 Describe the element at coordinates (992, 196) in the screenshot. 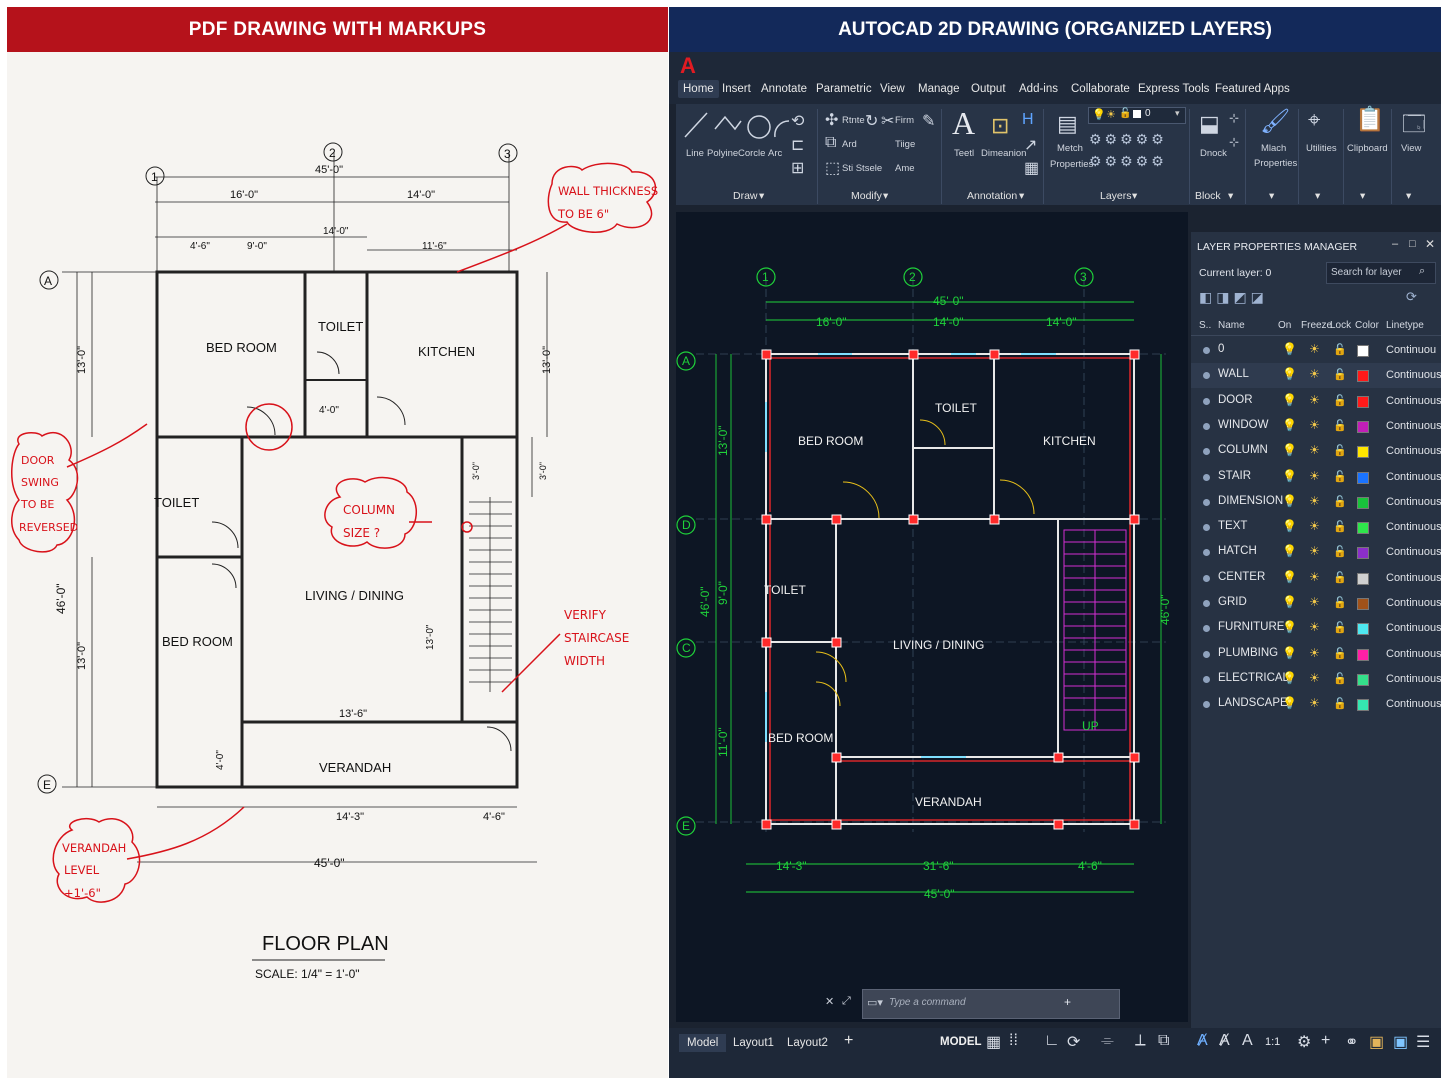

I see `group-annotation: Annotation` at that location.